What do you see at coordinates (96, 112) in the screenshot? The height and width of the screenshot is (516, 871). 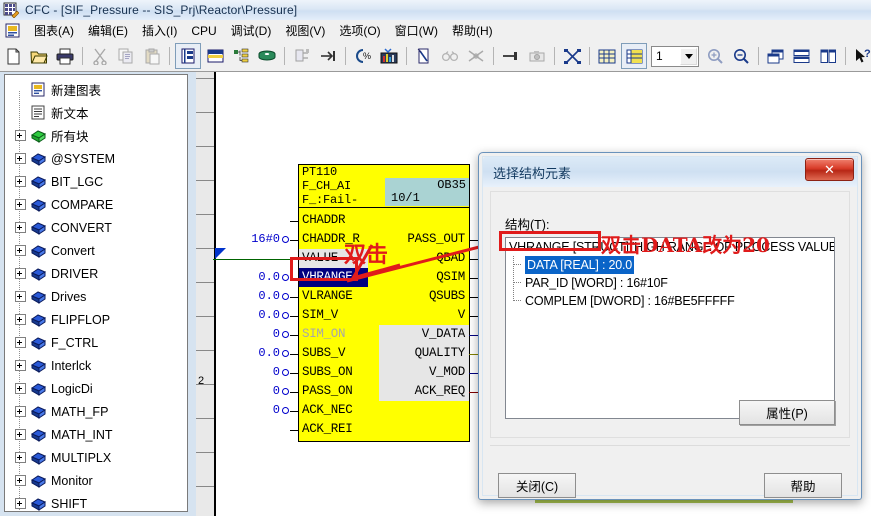 I see `sidebar-item--: 新文本` at bounding box center [96, 112].